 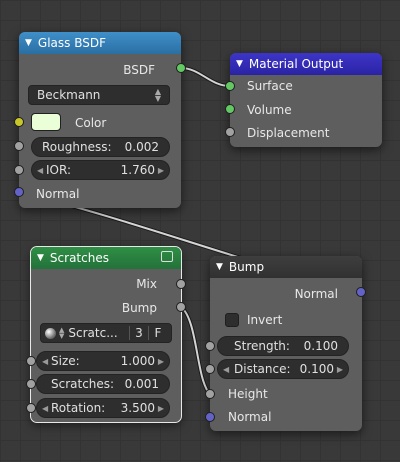 What do you see at coordinates (262, 346) in the screenshot?
I see `strength-label: Strength:` at bounding box center [262, 346].